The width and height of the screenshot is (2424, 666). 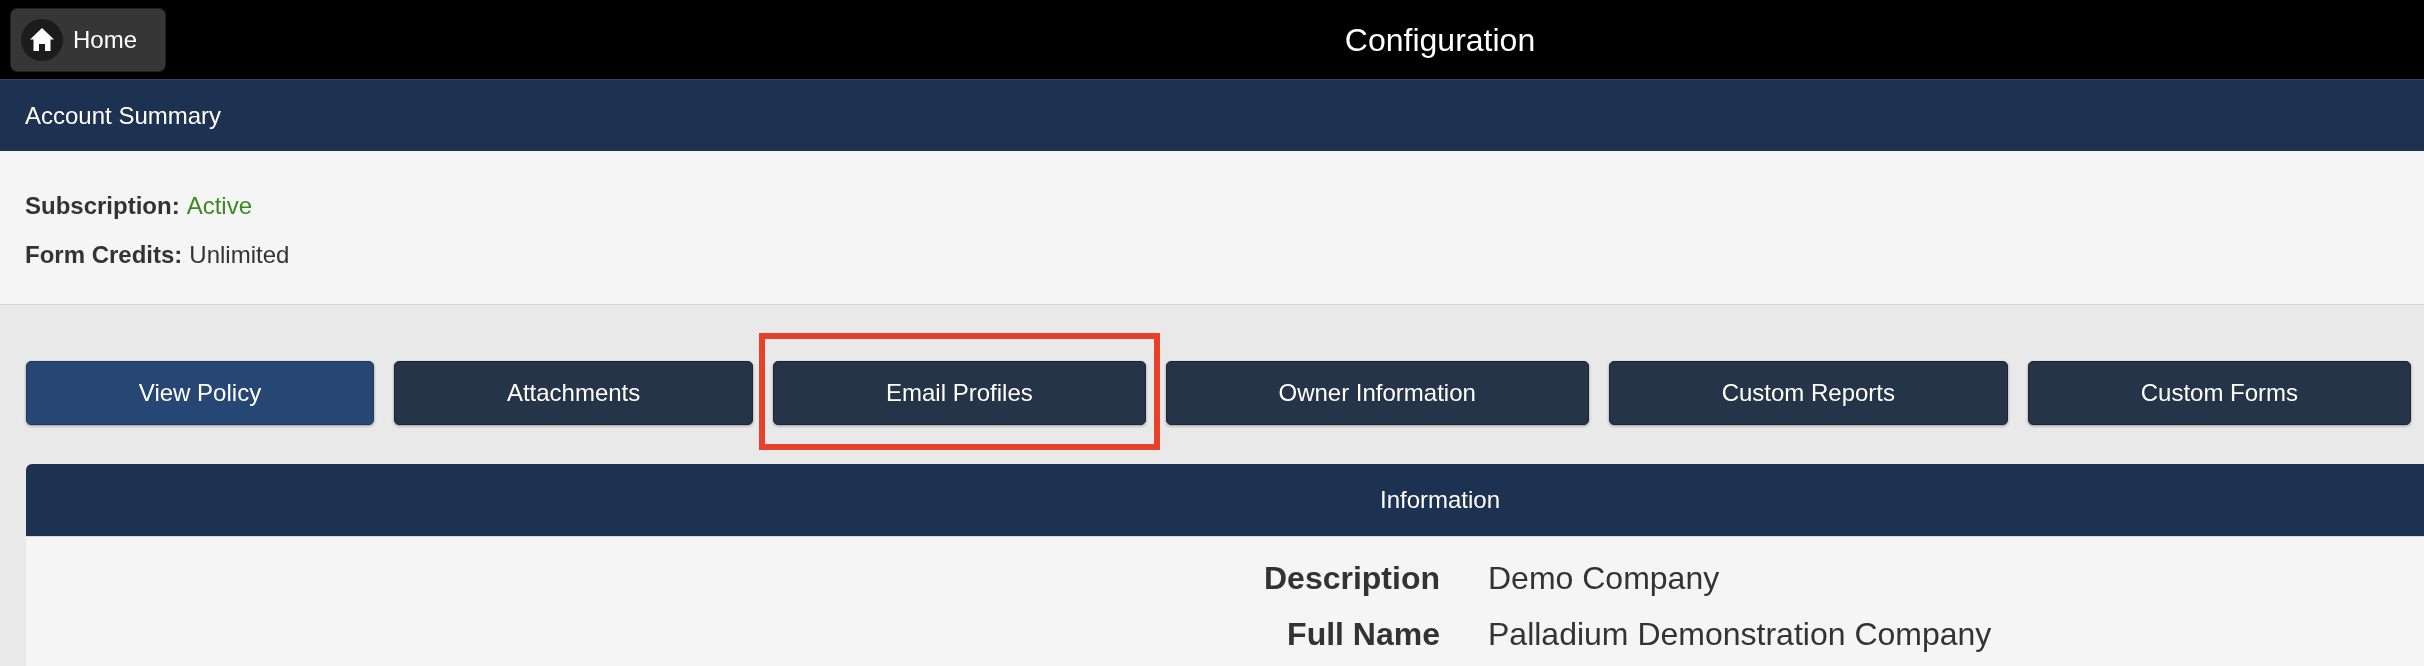 What do you see at coordinates (123, 115) in the screenshot?
I see `section-title: Account Summary` at bounding box center [123, 115].